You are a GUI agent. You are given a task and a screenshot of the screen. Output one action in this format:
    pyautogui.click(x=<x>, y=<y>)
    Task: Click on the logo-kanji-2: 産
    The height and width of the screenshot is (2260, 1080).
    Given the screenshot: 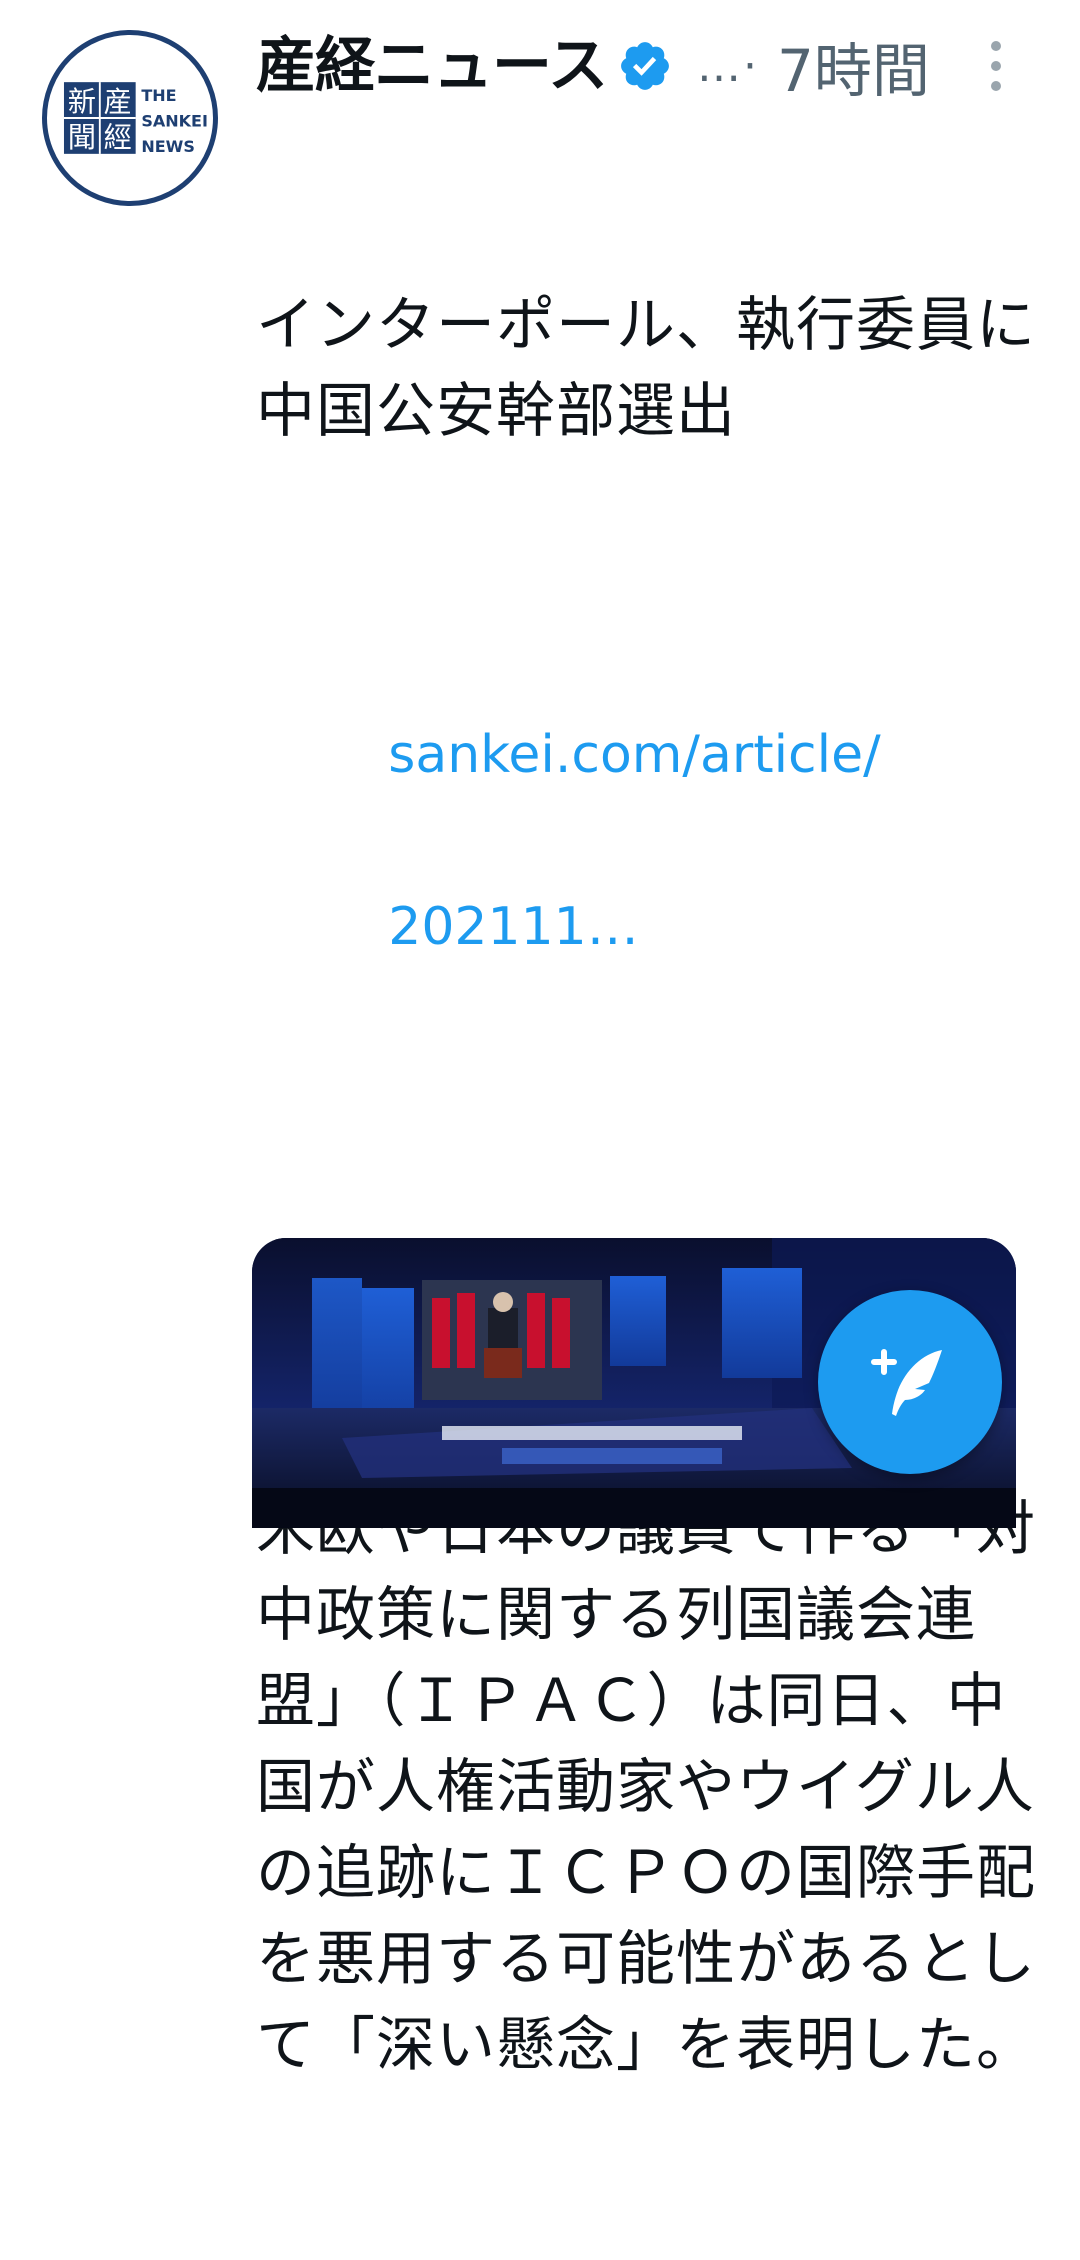 What is the action you would take?
    pyautogui.click(x=118, y=101)
    